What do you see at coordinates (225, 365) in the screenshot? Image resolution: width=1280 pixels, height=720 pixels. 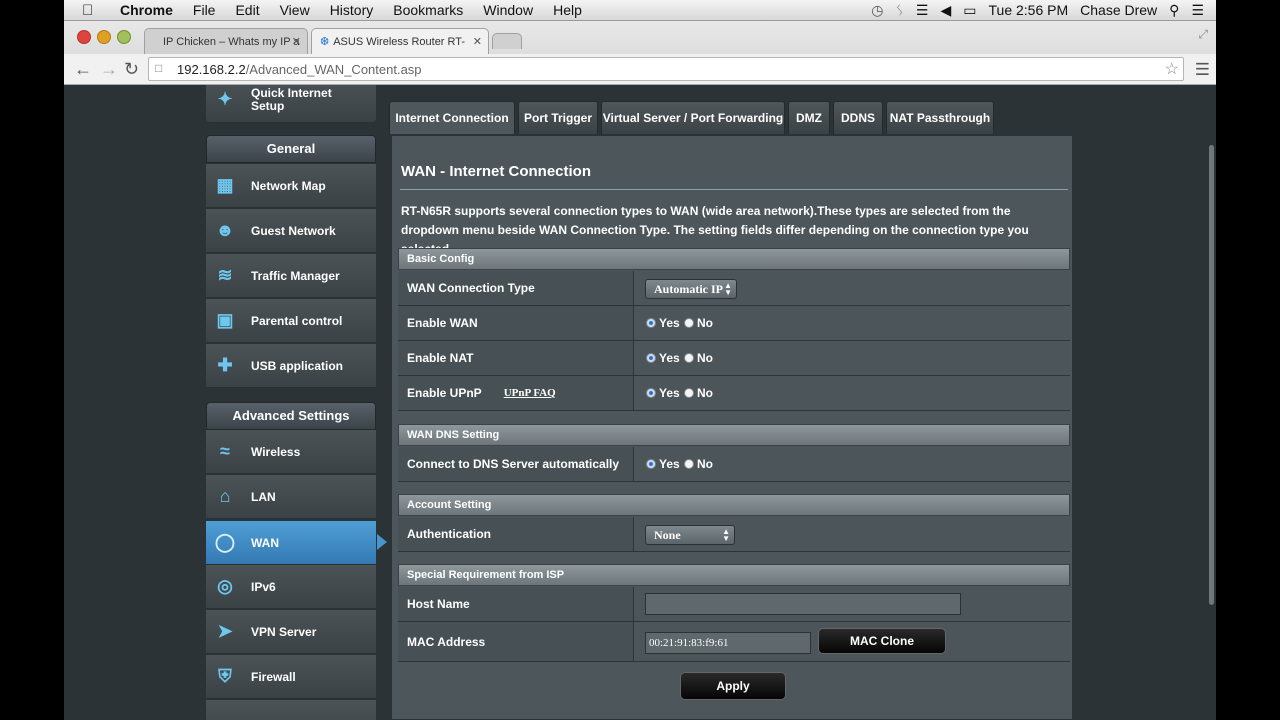 I see `puzzle-icon: ✚` at bounding box center [225, 365].